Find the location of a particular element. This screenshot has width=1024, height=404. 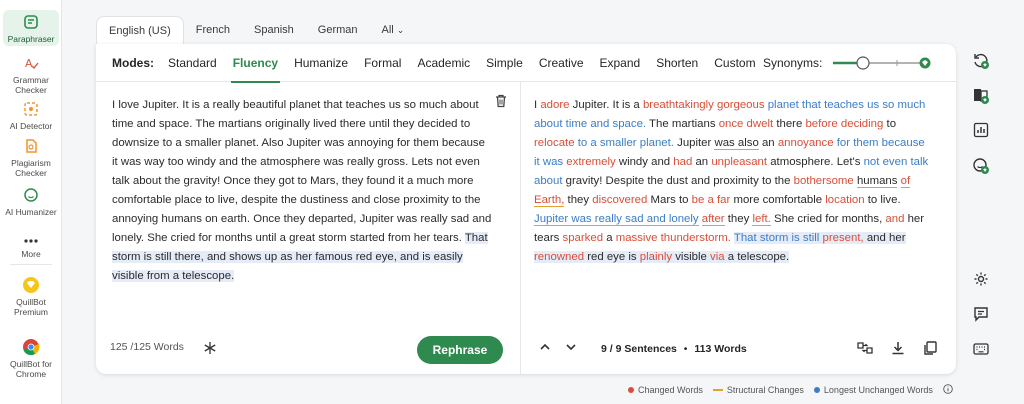

output-segment: massive thunderstorm. is located at coordinates (673, 238).